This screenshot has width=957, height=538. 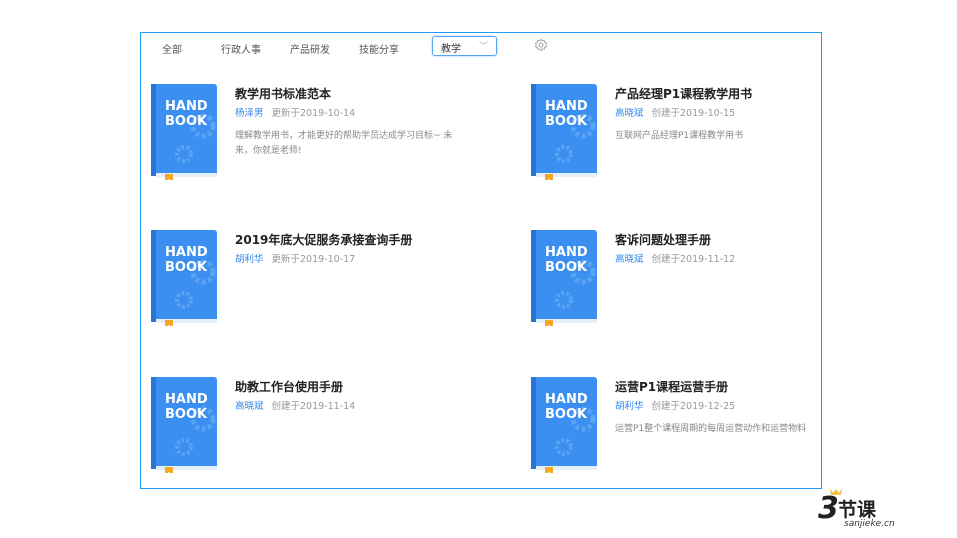 What do you see at coordinates (313, 406) in the screenshot?
I see `card-date: 创建于2019-11-14` at bounding box center [313, 406].